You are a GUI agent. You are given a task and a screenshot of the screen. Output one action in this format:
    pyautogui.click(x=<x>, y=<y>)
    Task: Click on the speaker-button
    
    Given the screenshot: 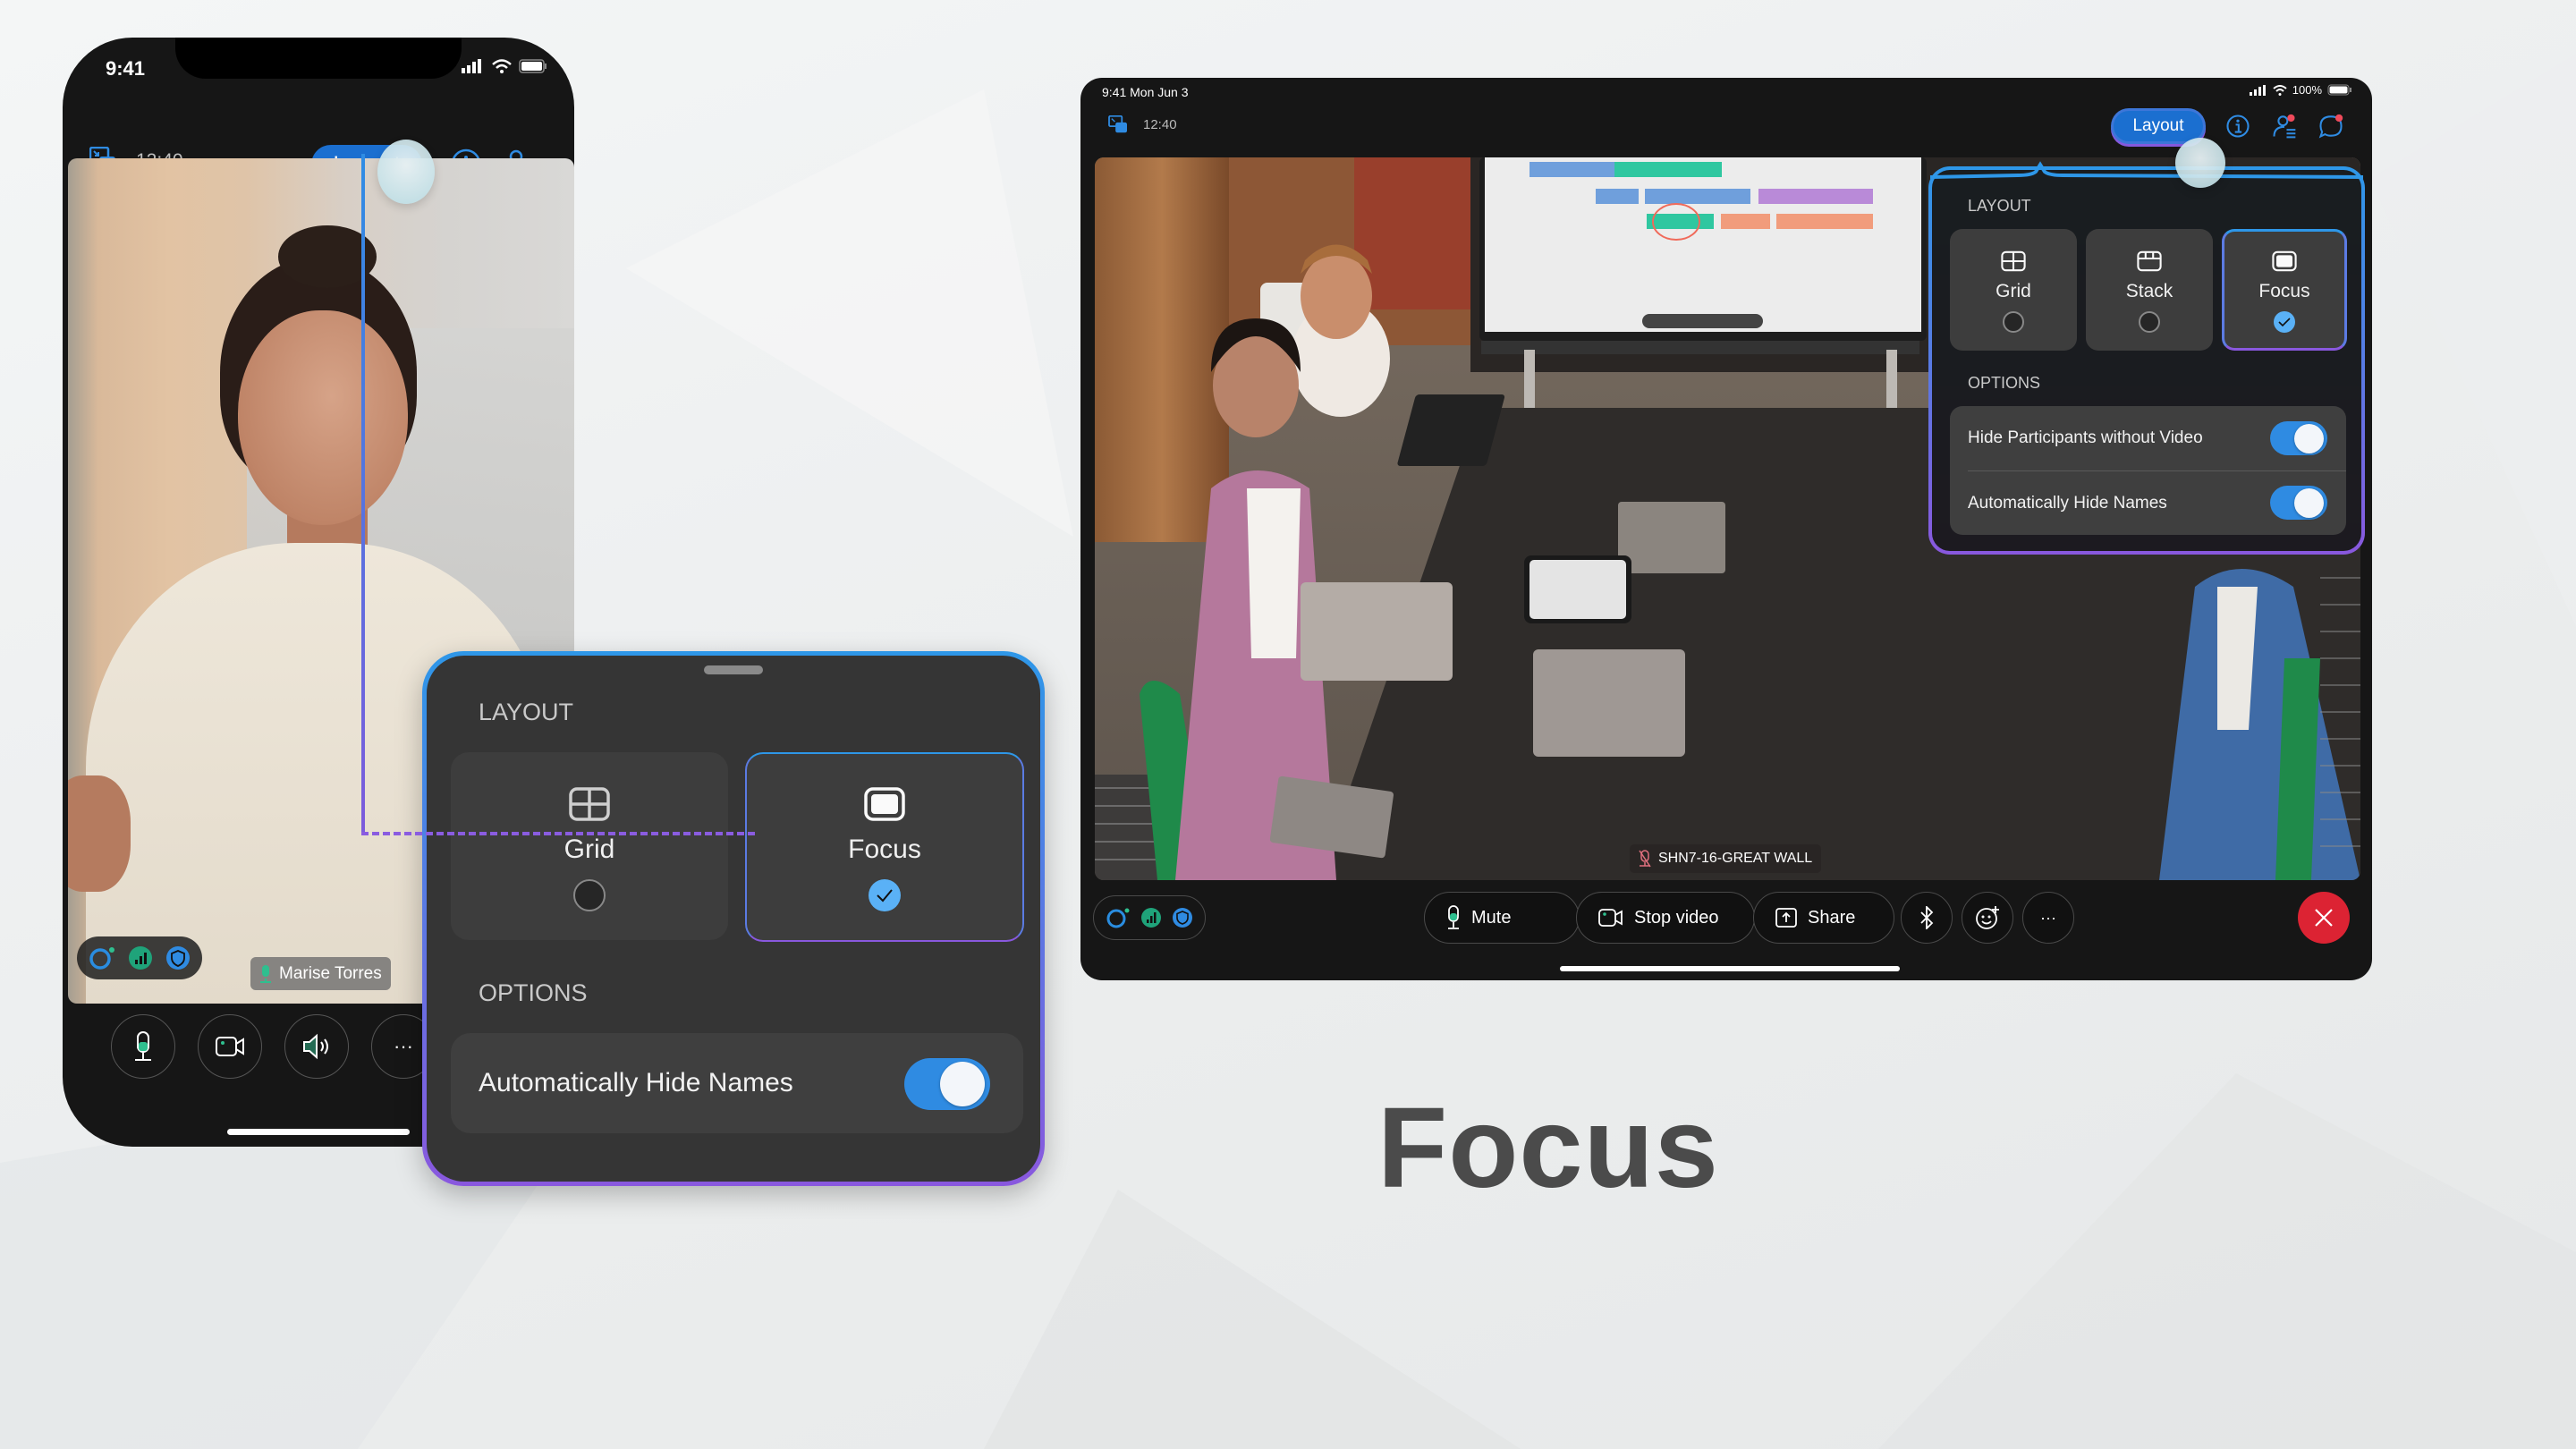 What is the action you would take?
    pyautogui.click(x=316, y=1046)
    